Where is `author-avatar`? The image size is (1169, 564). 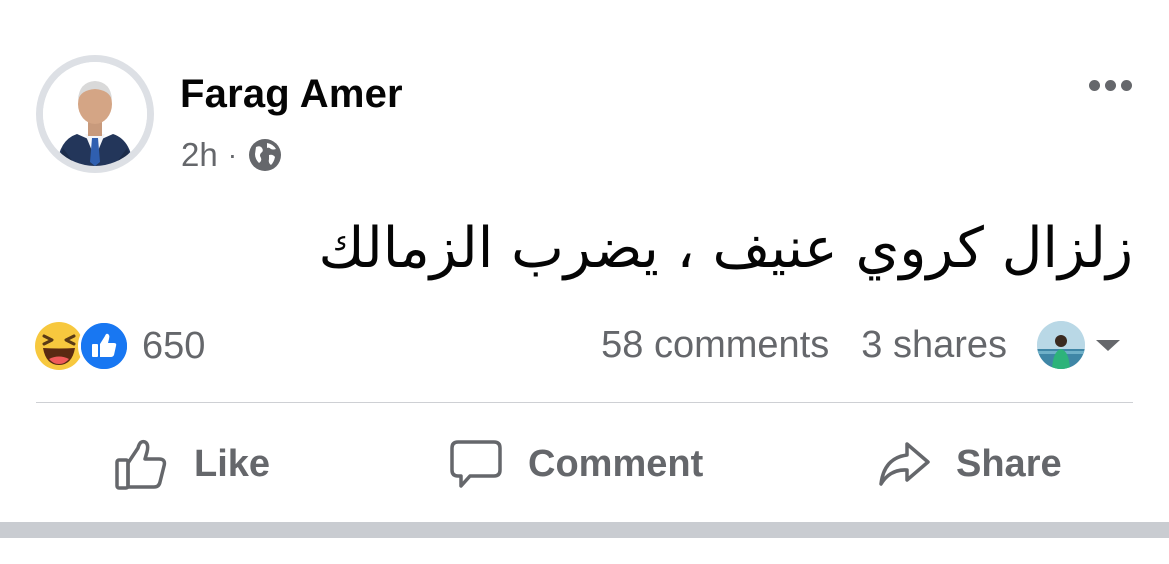
author-avatar is located at coordinates (95, 114).